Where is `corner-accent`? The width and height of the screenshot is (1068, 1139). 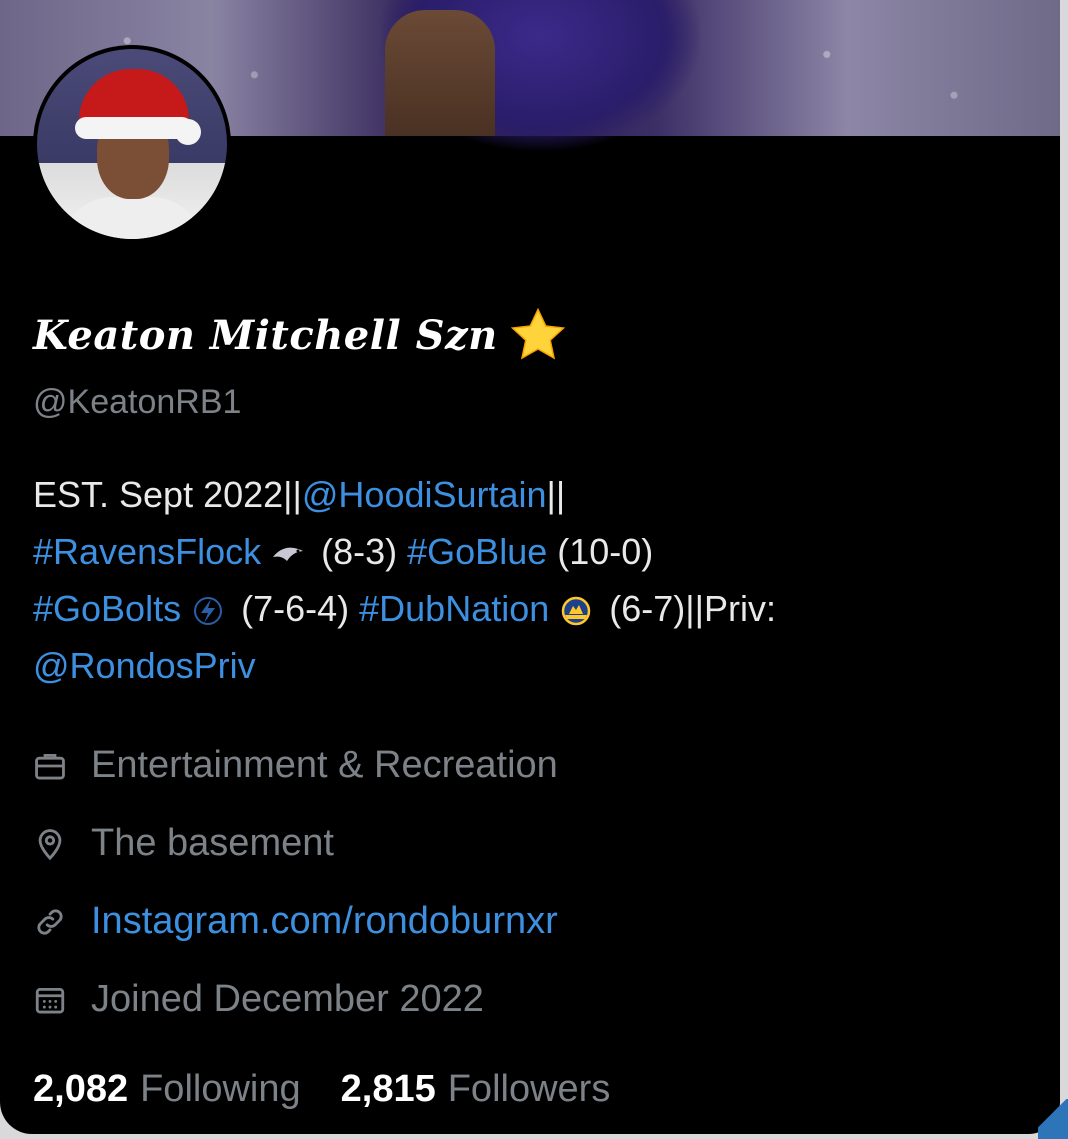 corner-accent is located at coordinates (1053, 1119).